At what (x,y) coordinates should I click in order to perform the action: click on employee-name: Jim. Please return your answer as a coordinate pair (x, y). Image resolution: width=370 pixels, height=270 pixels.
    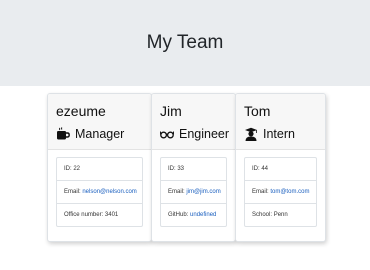
    Looking at the image, I should click on (171, 111).